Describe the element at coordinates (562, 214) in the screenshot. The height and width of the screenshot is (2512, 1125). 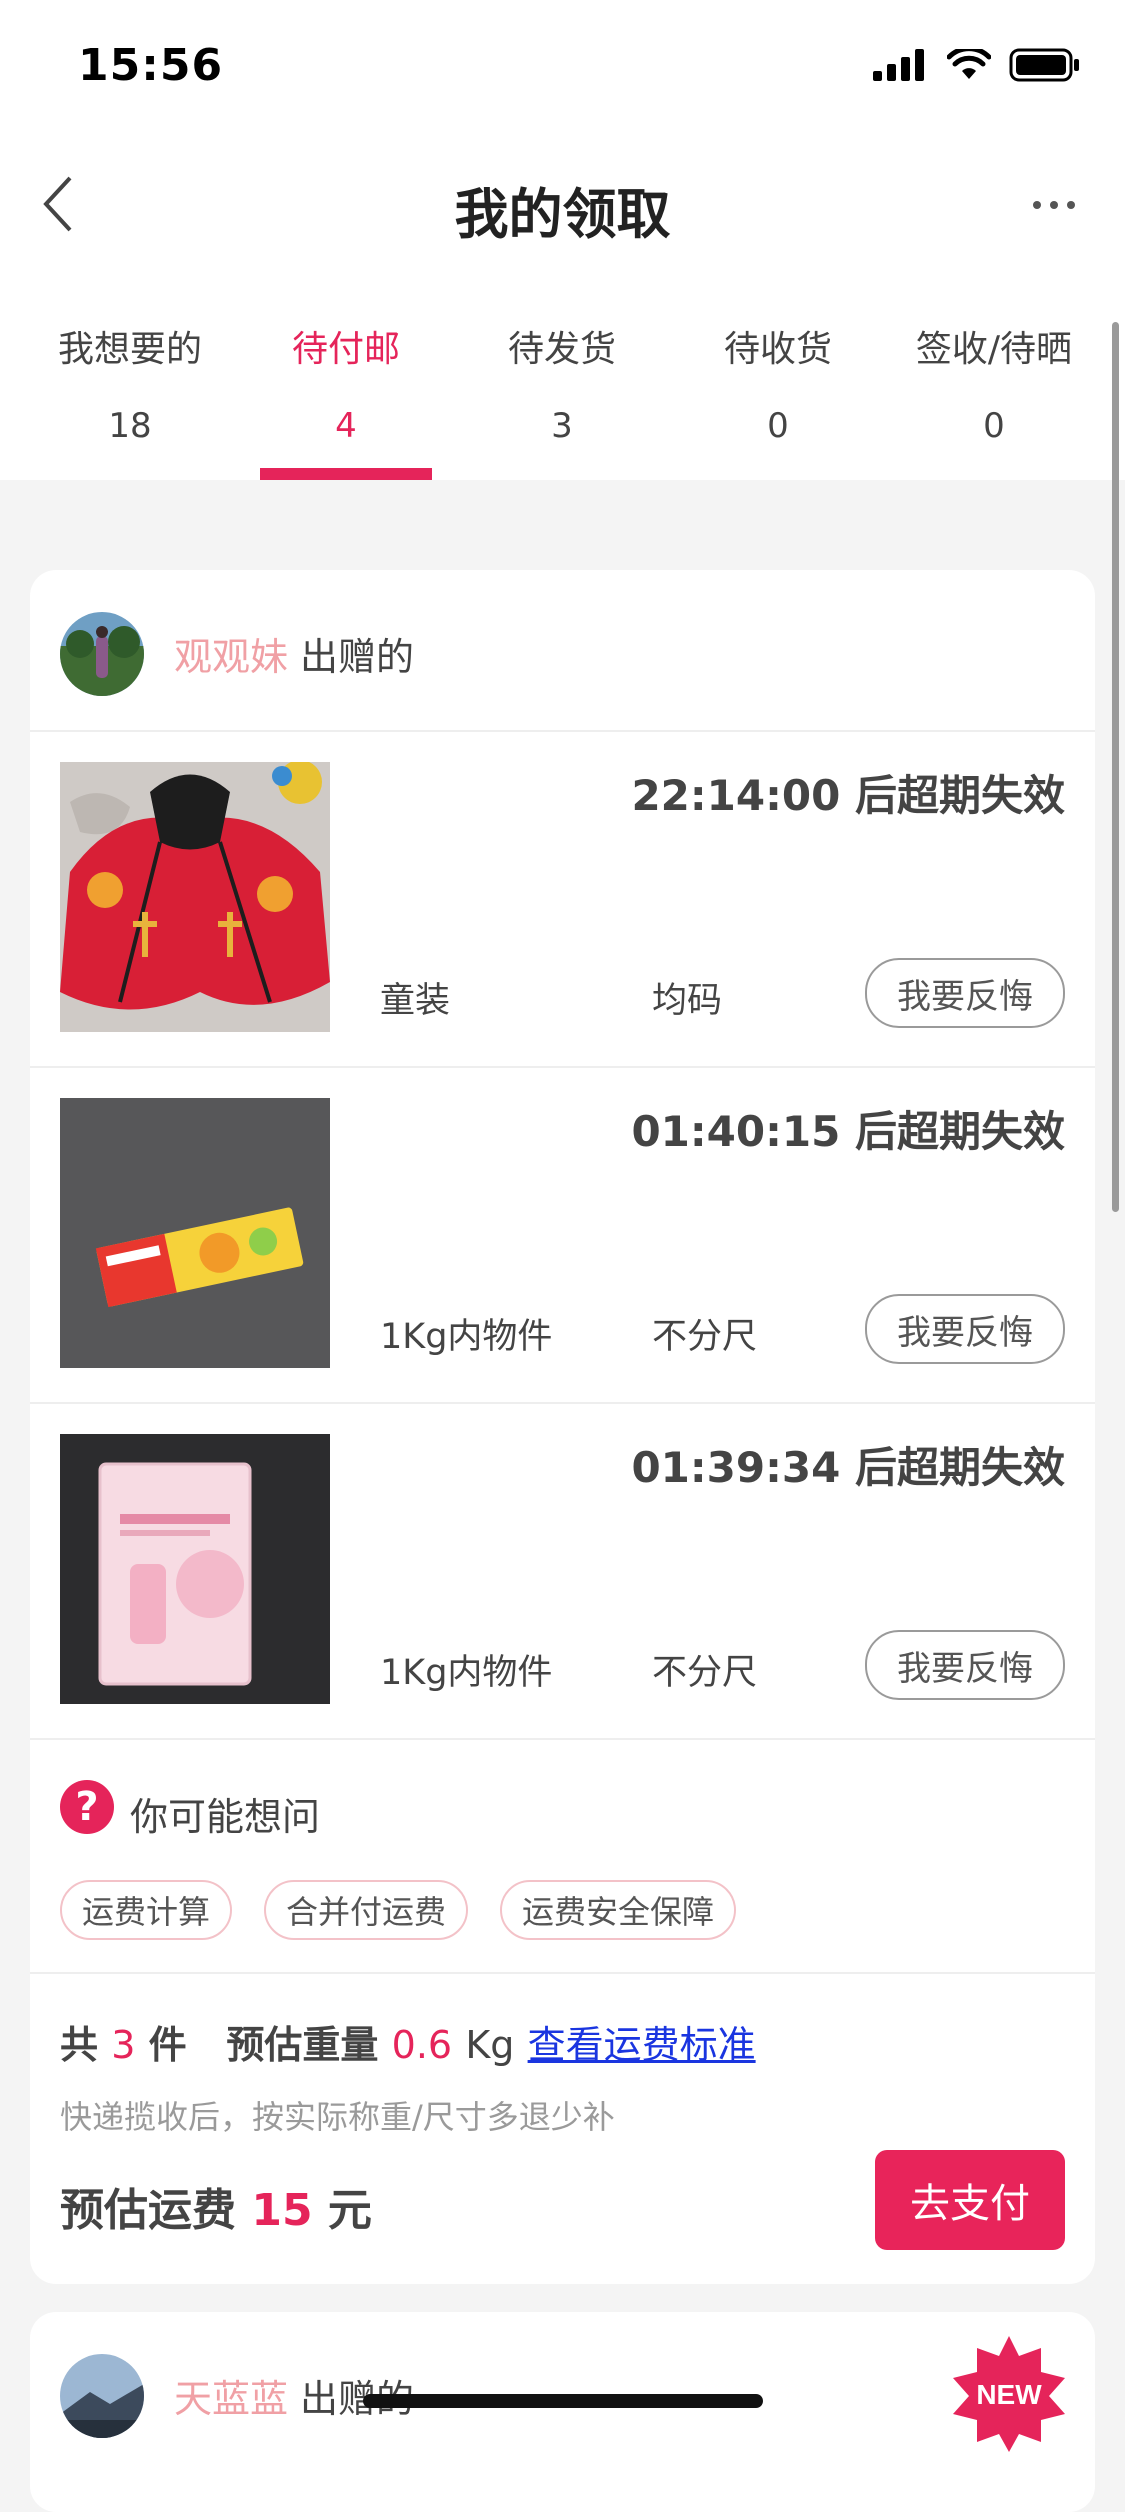
I see `page-title: 我的领取` at that location.